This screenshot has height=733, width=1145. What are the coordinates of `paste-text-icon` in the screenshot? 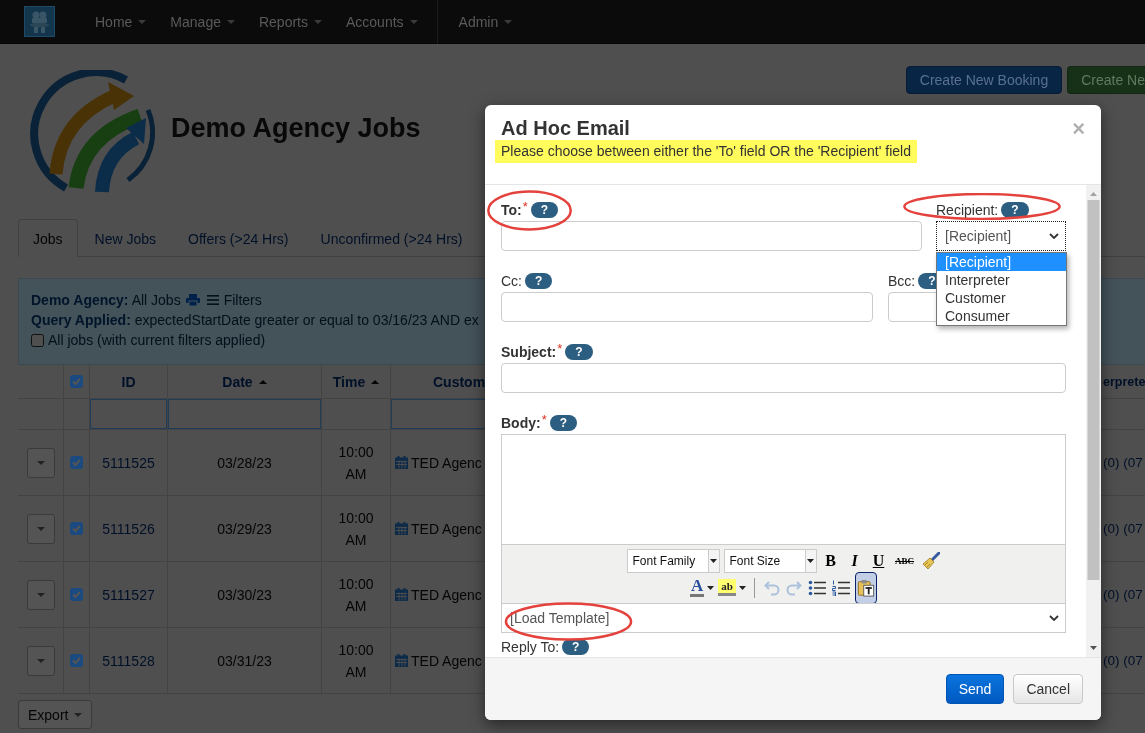 It's located at (865, 587).